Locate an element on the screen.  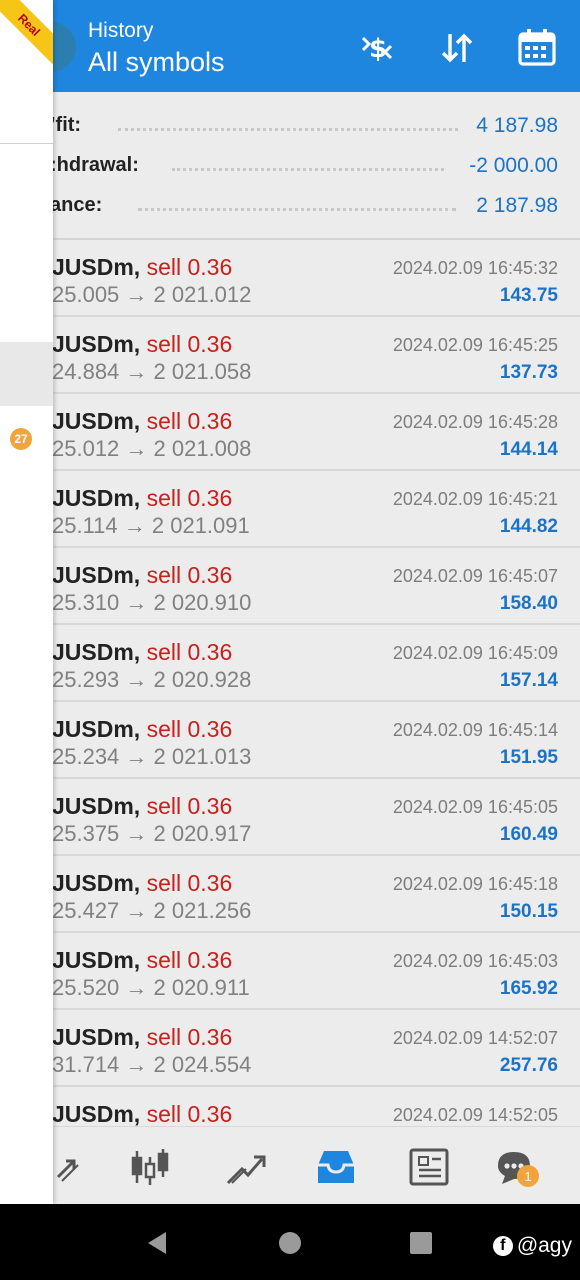
summary-value: 4 187.98 is located at coordinates (517, 125).